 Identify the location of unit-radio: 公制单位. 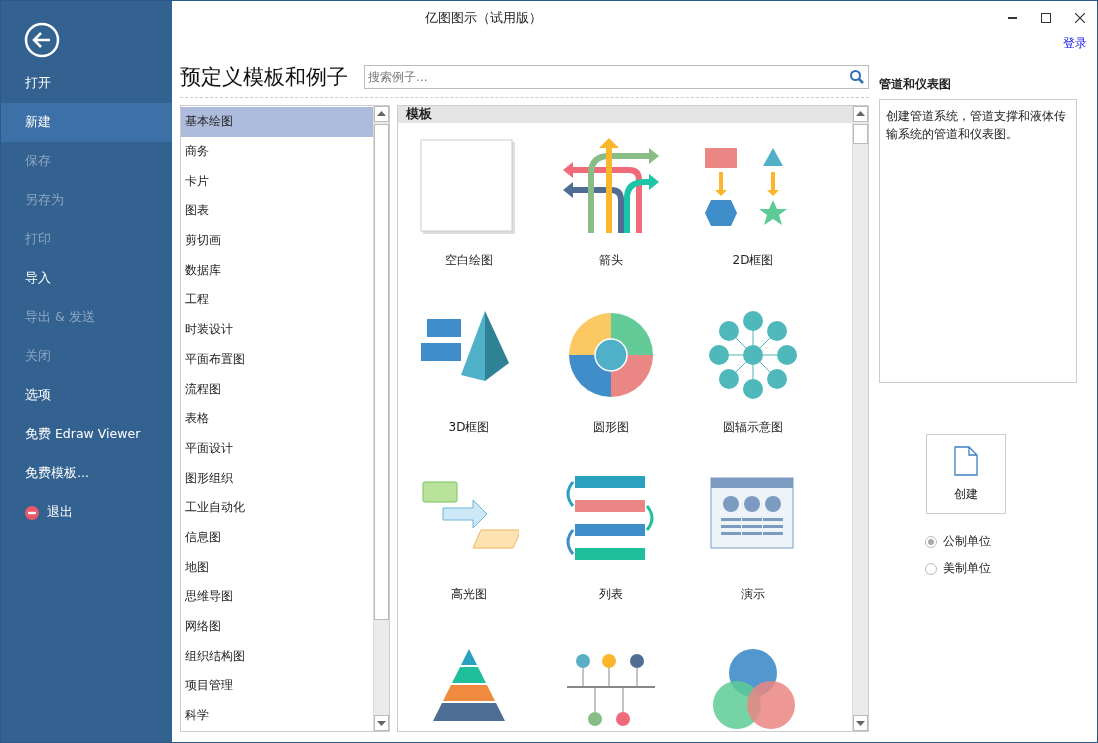
(1001, 541).